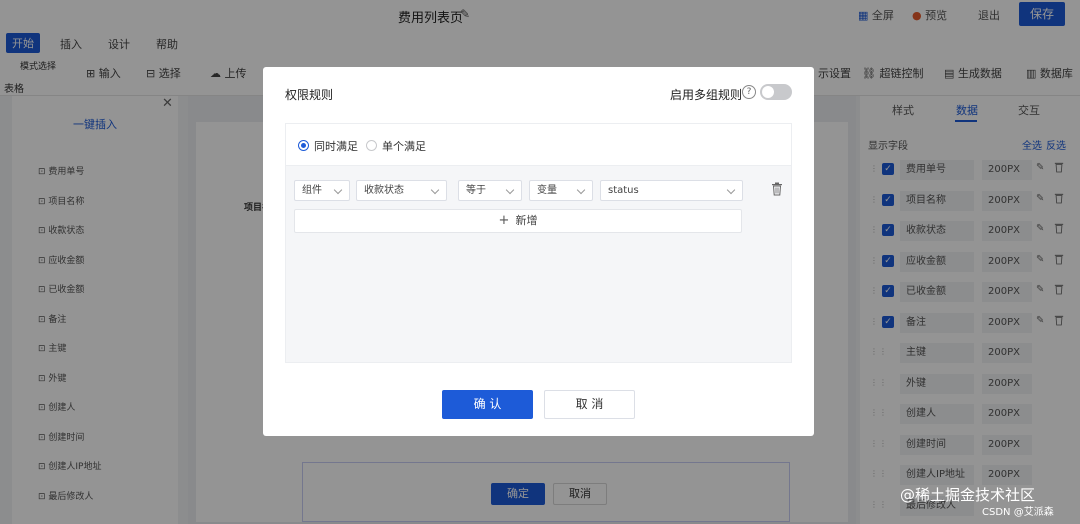 Image resolution: width=1080 pixels, height=524 pixels. What do you see at coordinates (706, 95) in the screenshot?
I see `multi-group-label: 启用多组规则` at bounding box center [706, 95].